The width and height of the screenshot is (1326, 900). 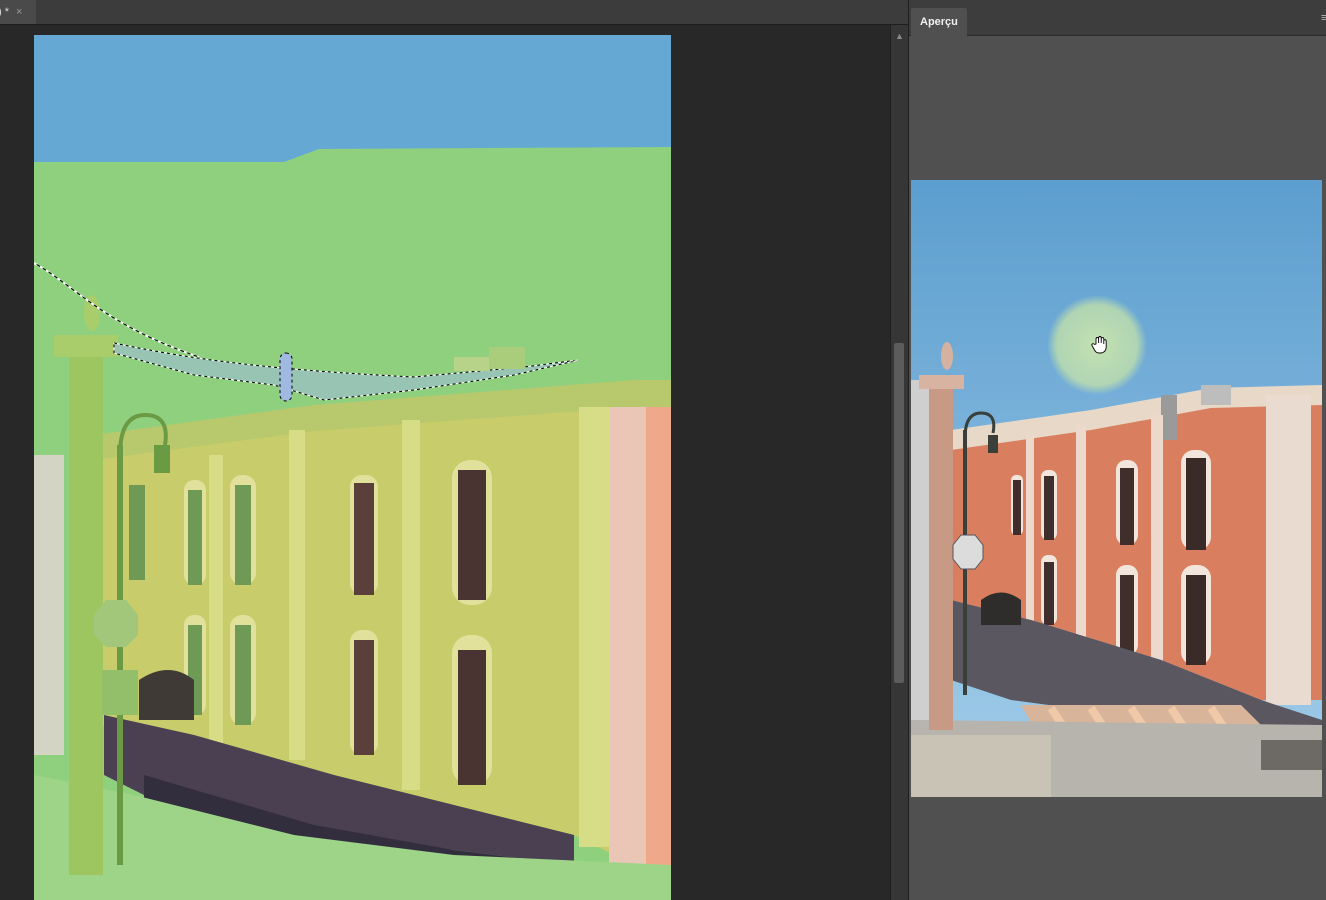 What do you see at coordinates (1099, 345) in the screenshot?
I see `hand-cursor-icon` at bounding box center [1099, 345].